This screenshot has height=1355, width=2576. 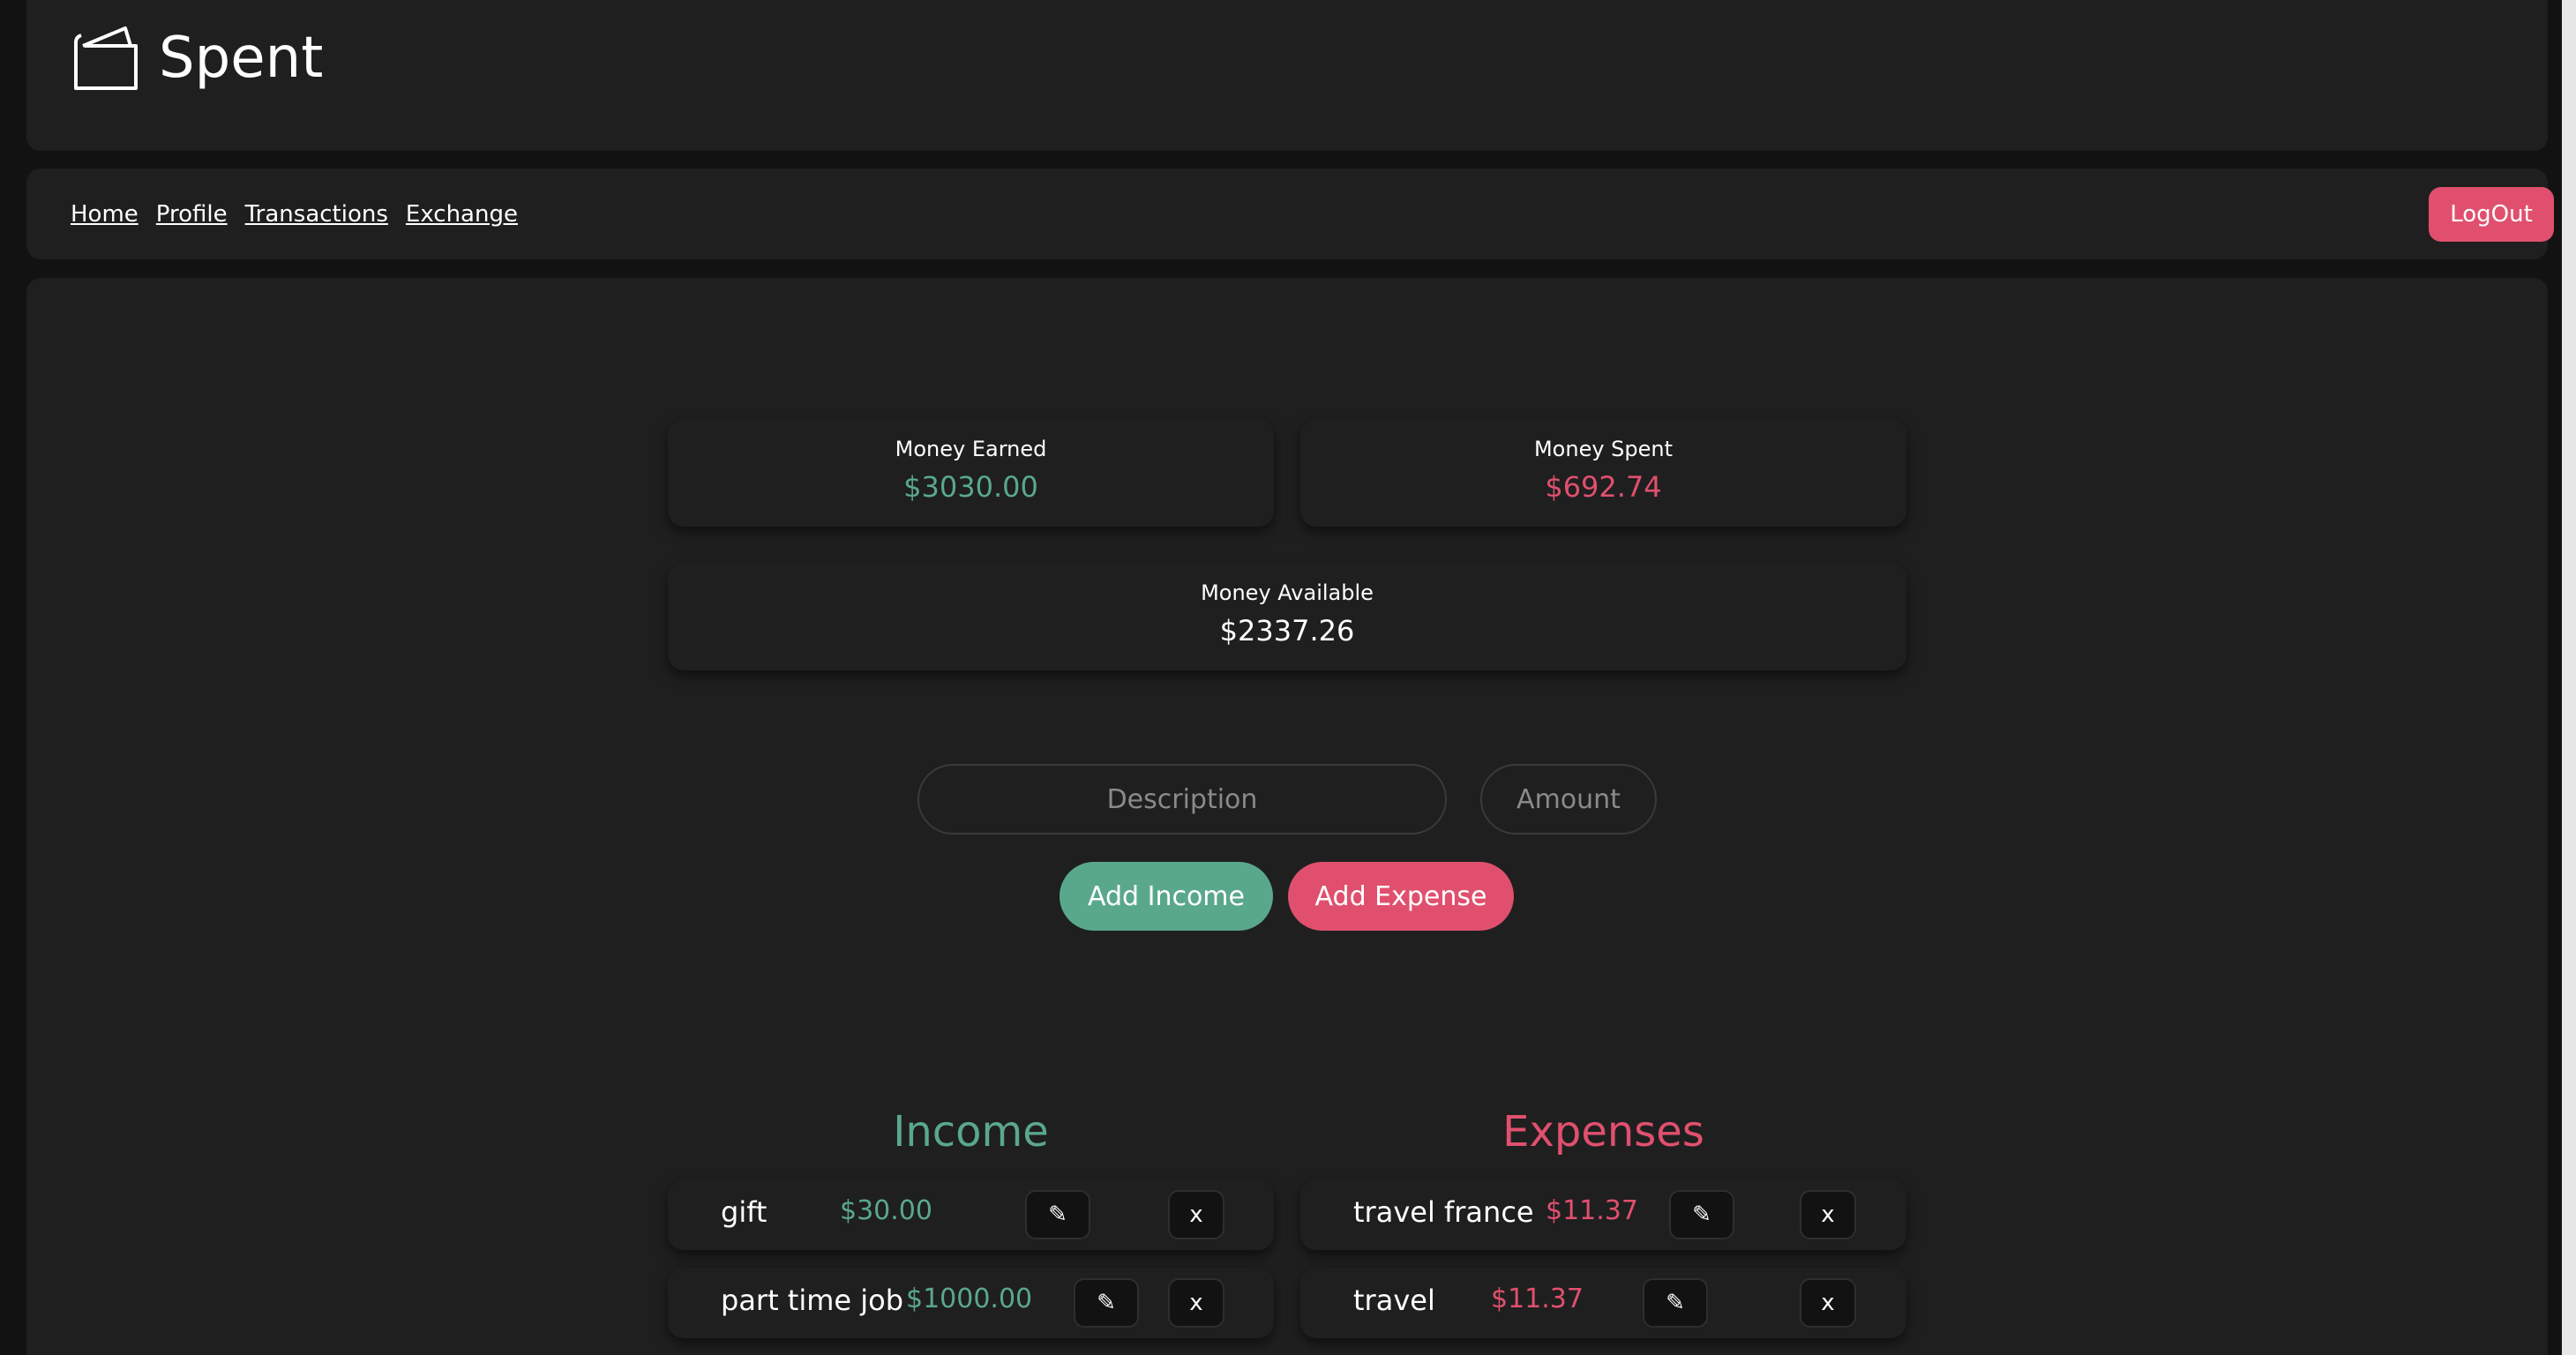 What do you see at coordinates (2492, 214) in the screenshot?
I see `logout-button: LogOut` at bounding box center [2492, 214].